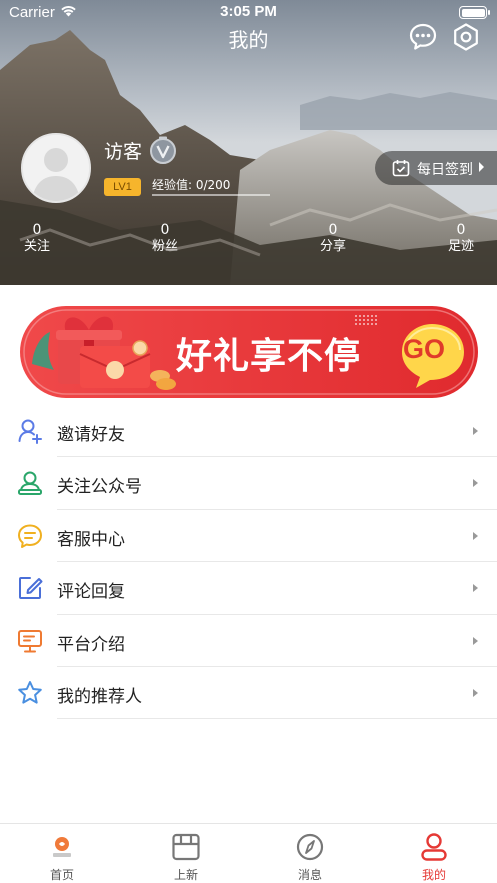 The height and width of the screenshot is (883, 497). I want to click on settings-icon, so click(466, 37).